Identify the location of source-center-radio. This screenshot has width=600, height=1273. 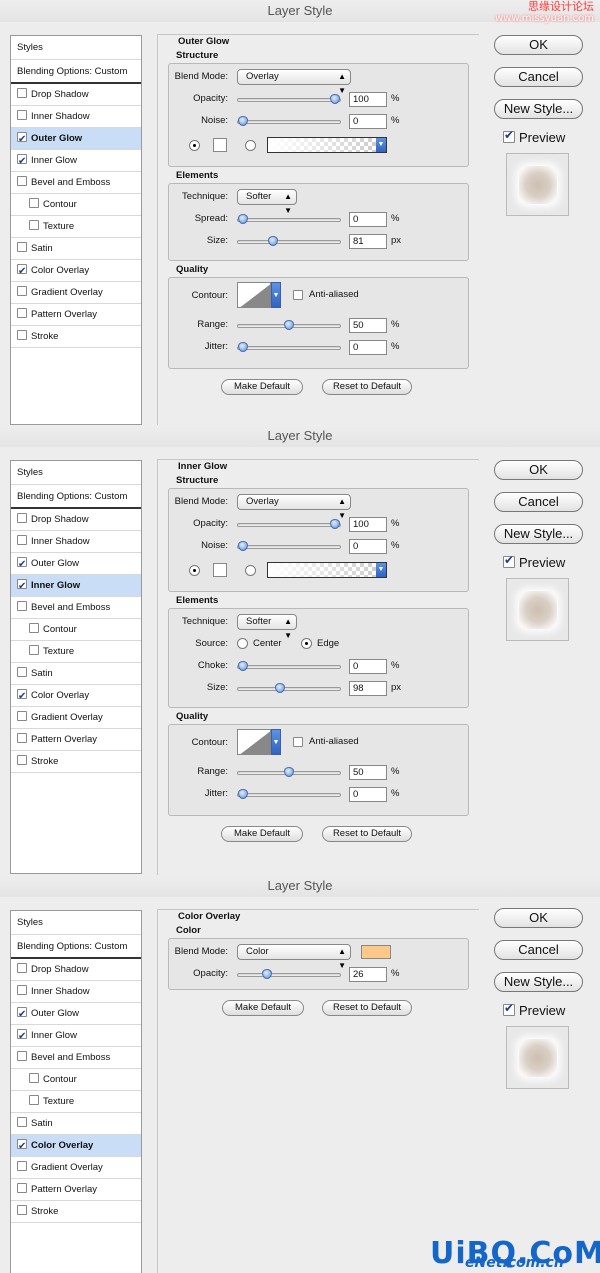
(242, 643).